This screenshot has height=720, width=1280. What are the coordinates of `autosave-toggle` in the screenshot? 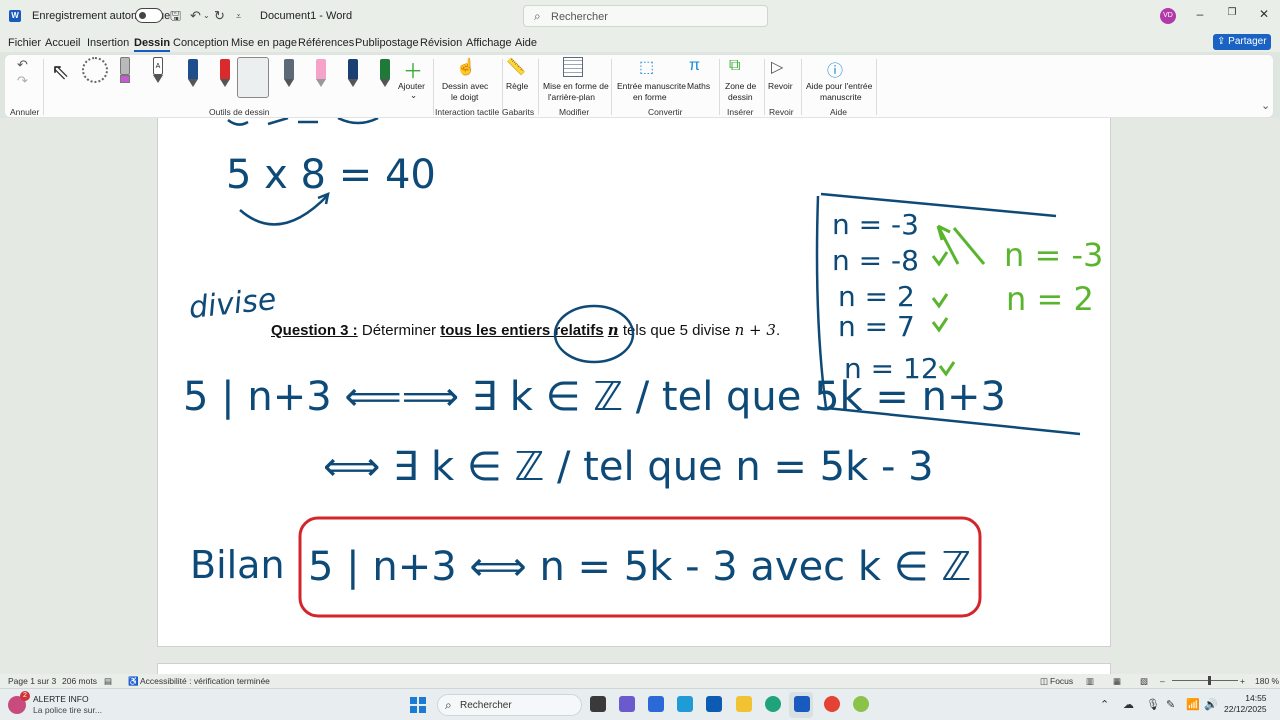 It's located at (149, 15).